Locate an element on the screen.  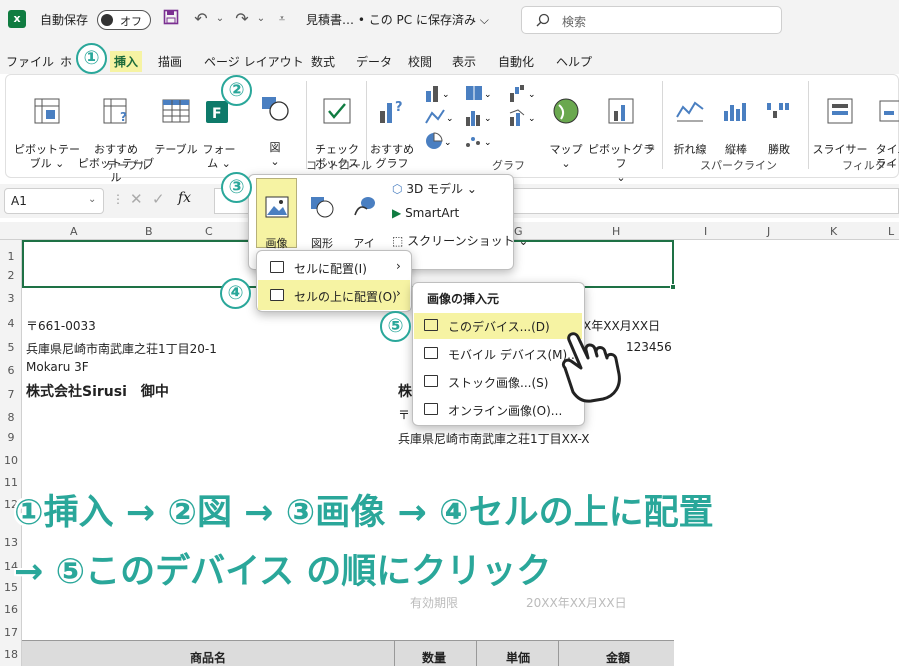
caption-line-1: ①挿入 → ②図 → ③画像 → ④セルの上に配置 is located at coordinates (364, 513).